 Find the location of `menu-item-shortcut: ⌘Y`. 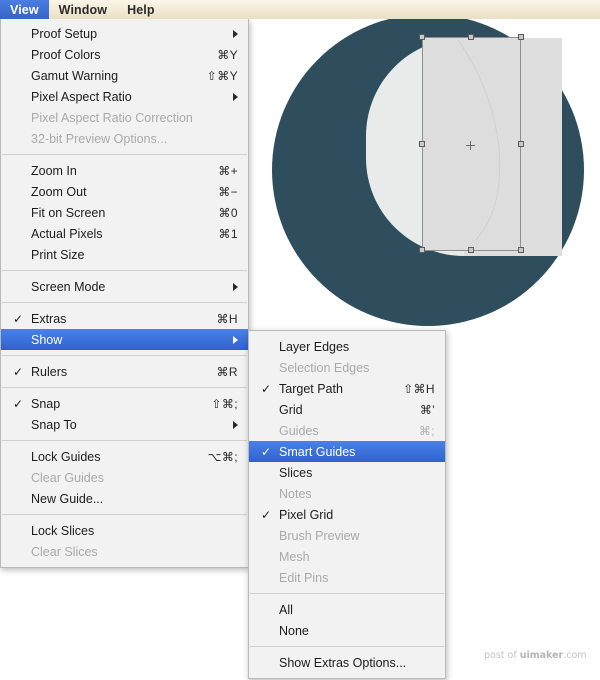

menu-item-shortcut: ⌘Y is located at coordinates (227, 54).